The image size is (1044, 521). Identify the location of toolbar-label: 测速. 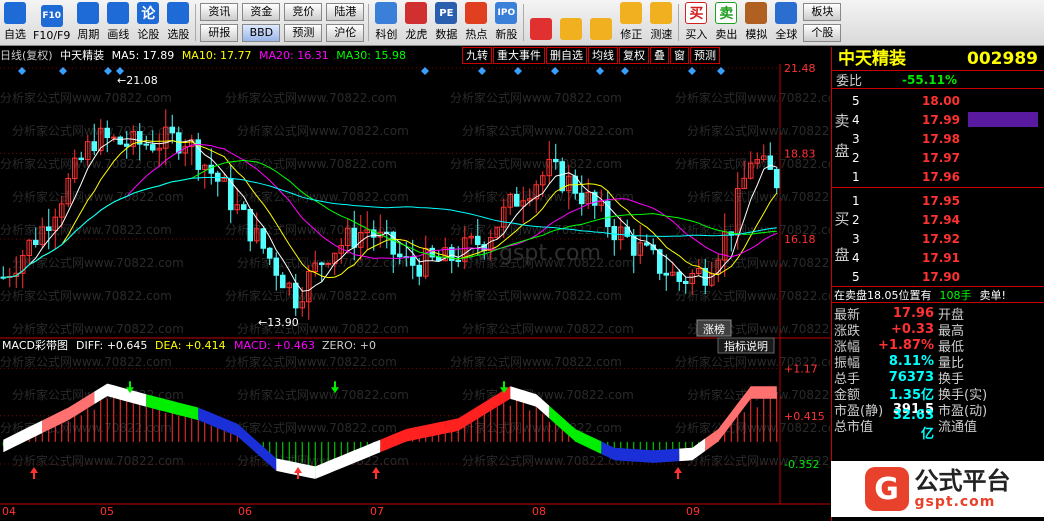
(661, 34).